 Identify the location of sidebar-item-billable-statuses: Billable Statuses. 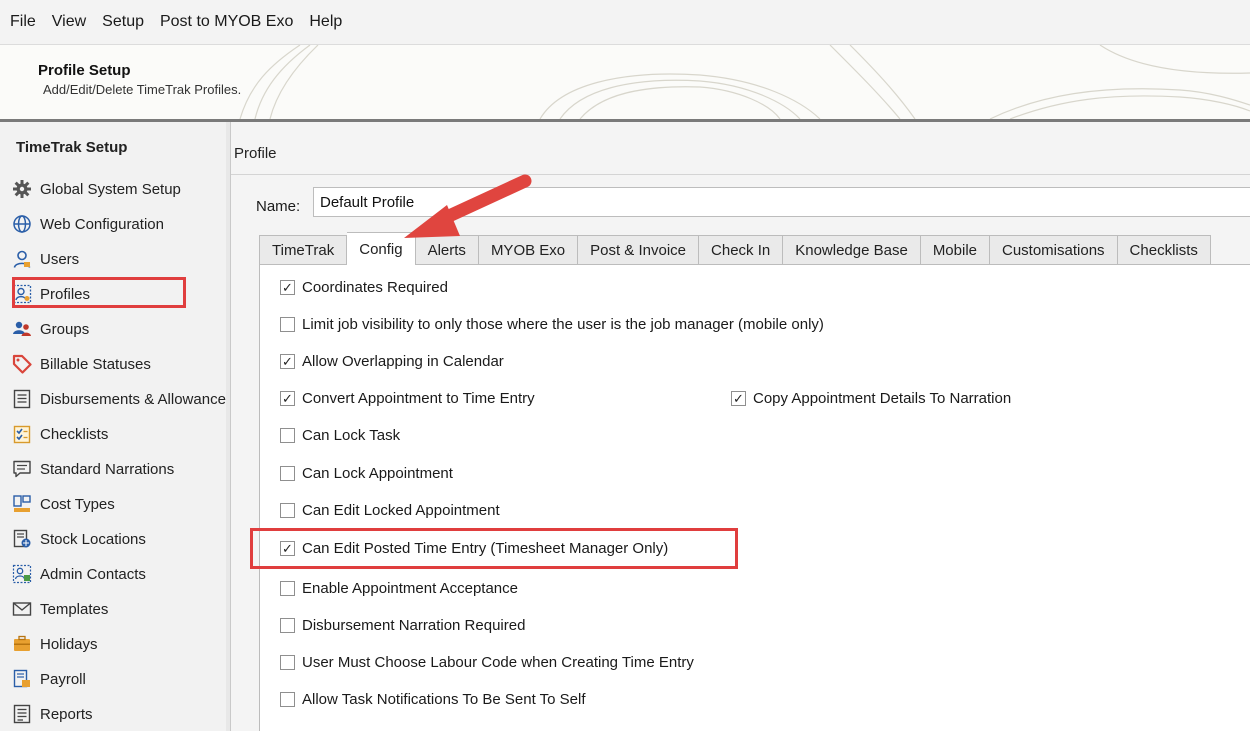
(118, 364).